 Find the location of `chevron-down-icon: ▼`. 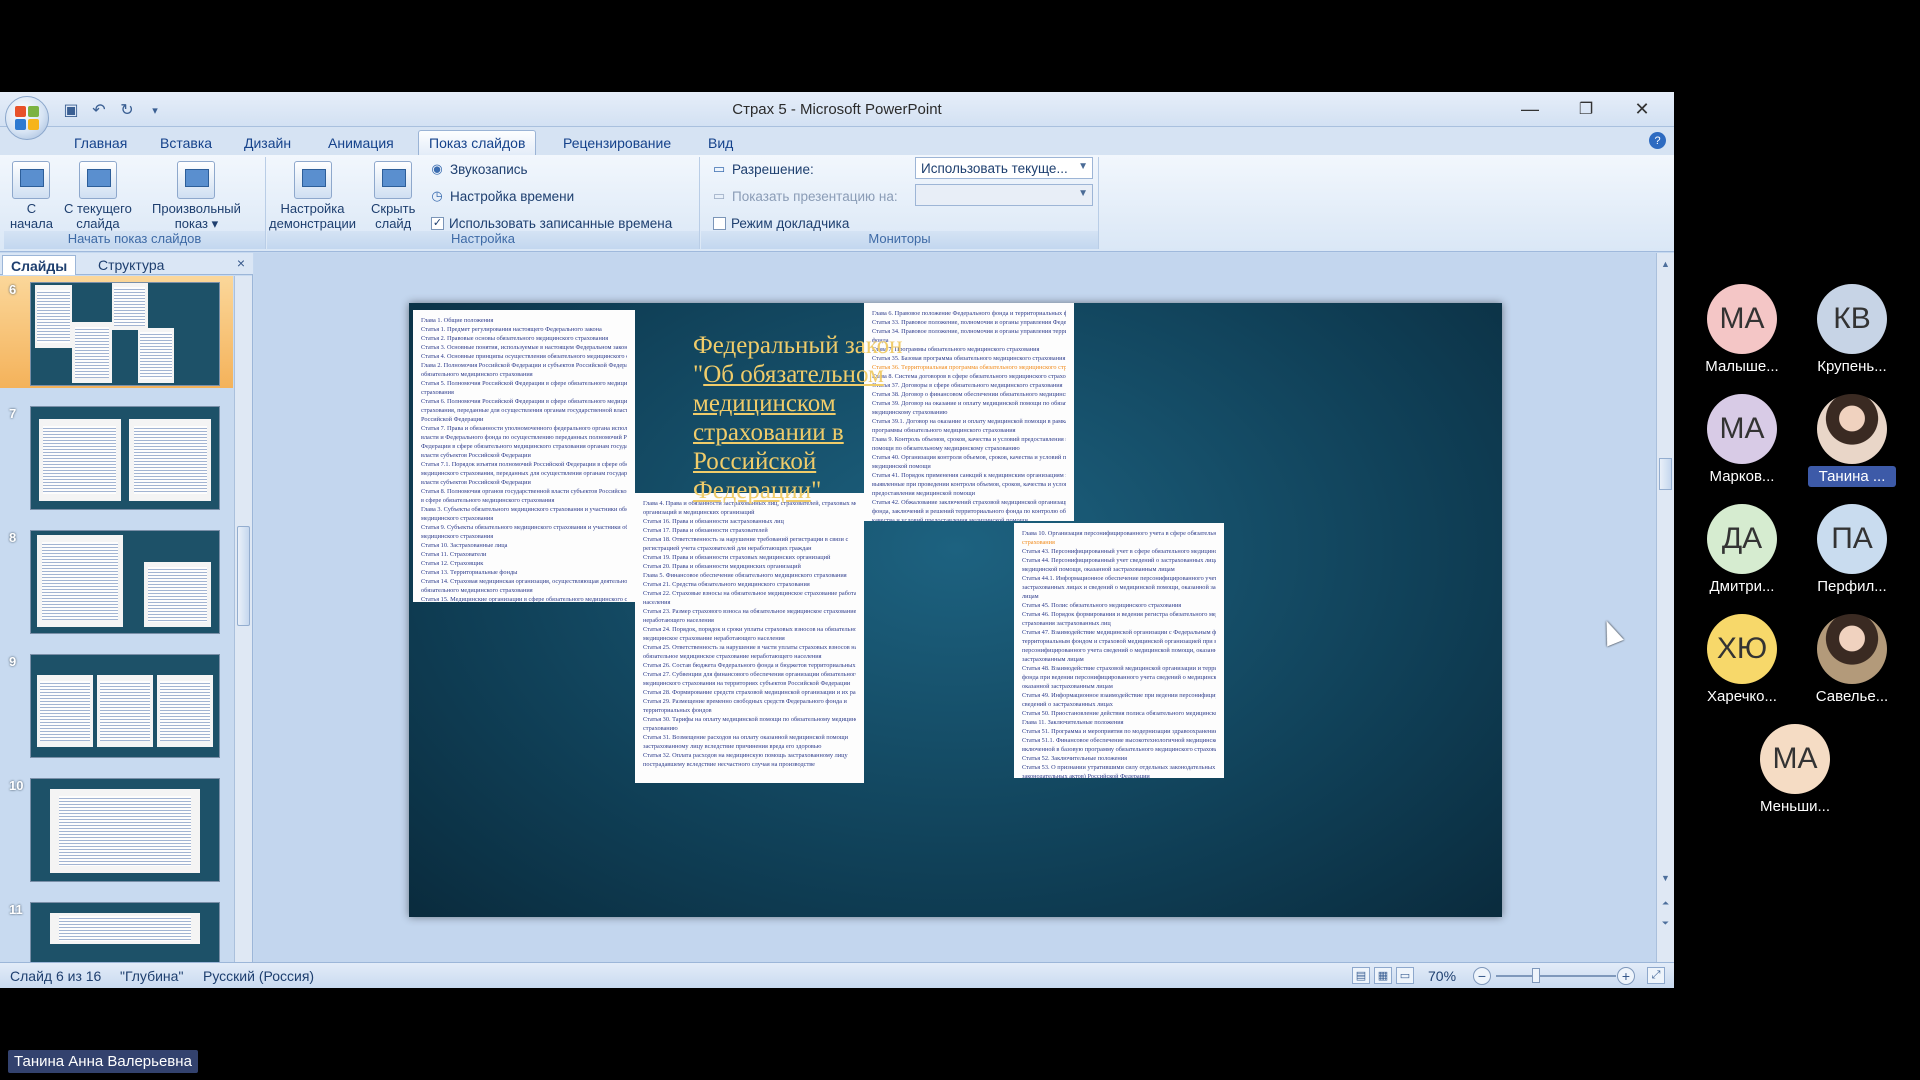

chevron-down-icon: ▼ is located at coordinates (1083, 193).